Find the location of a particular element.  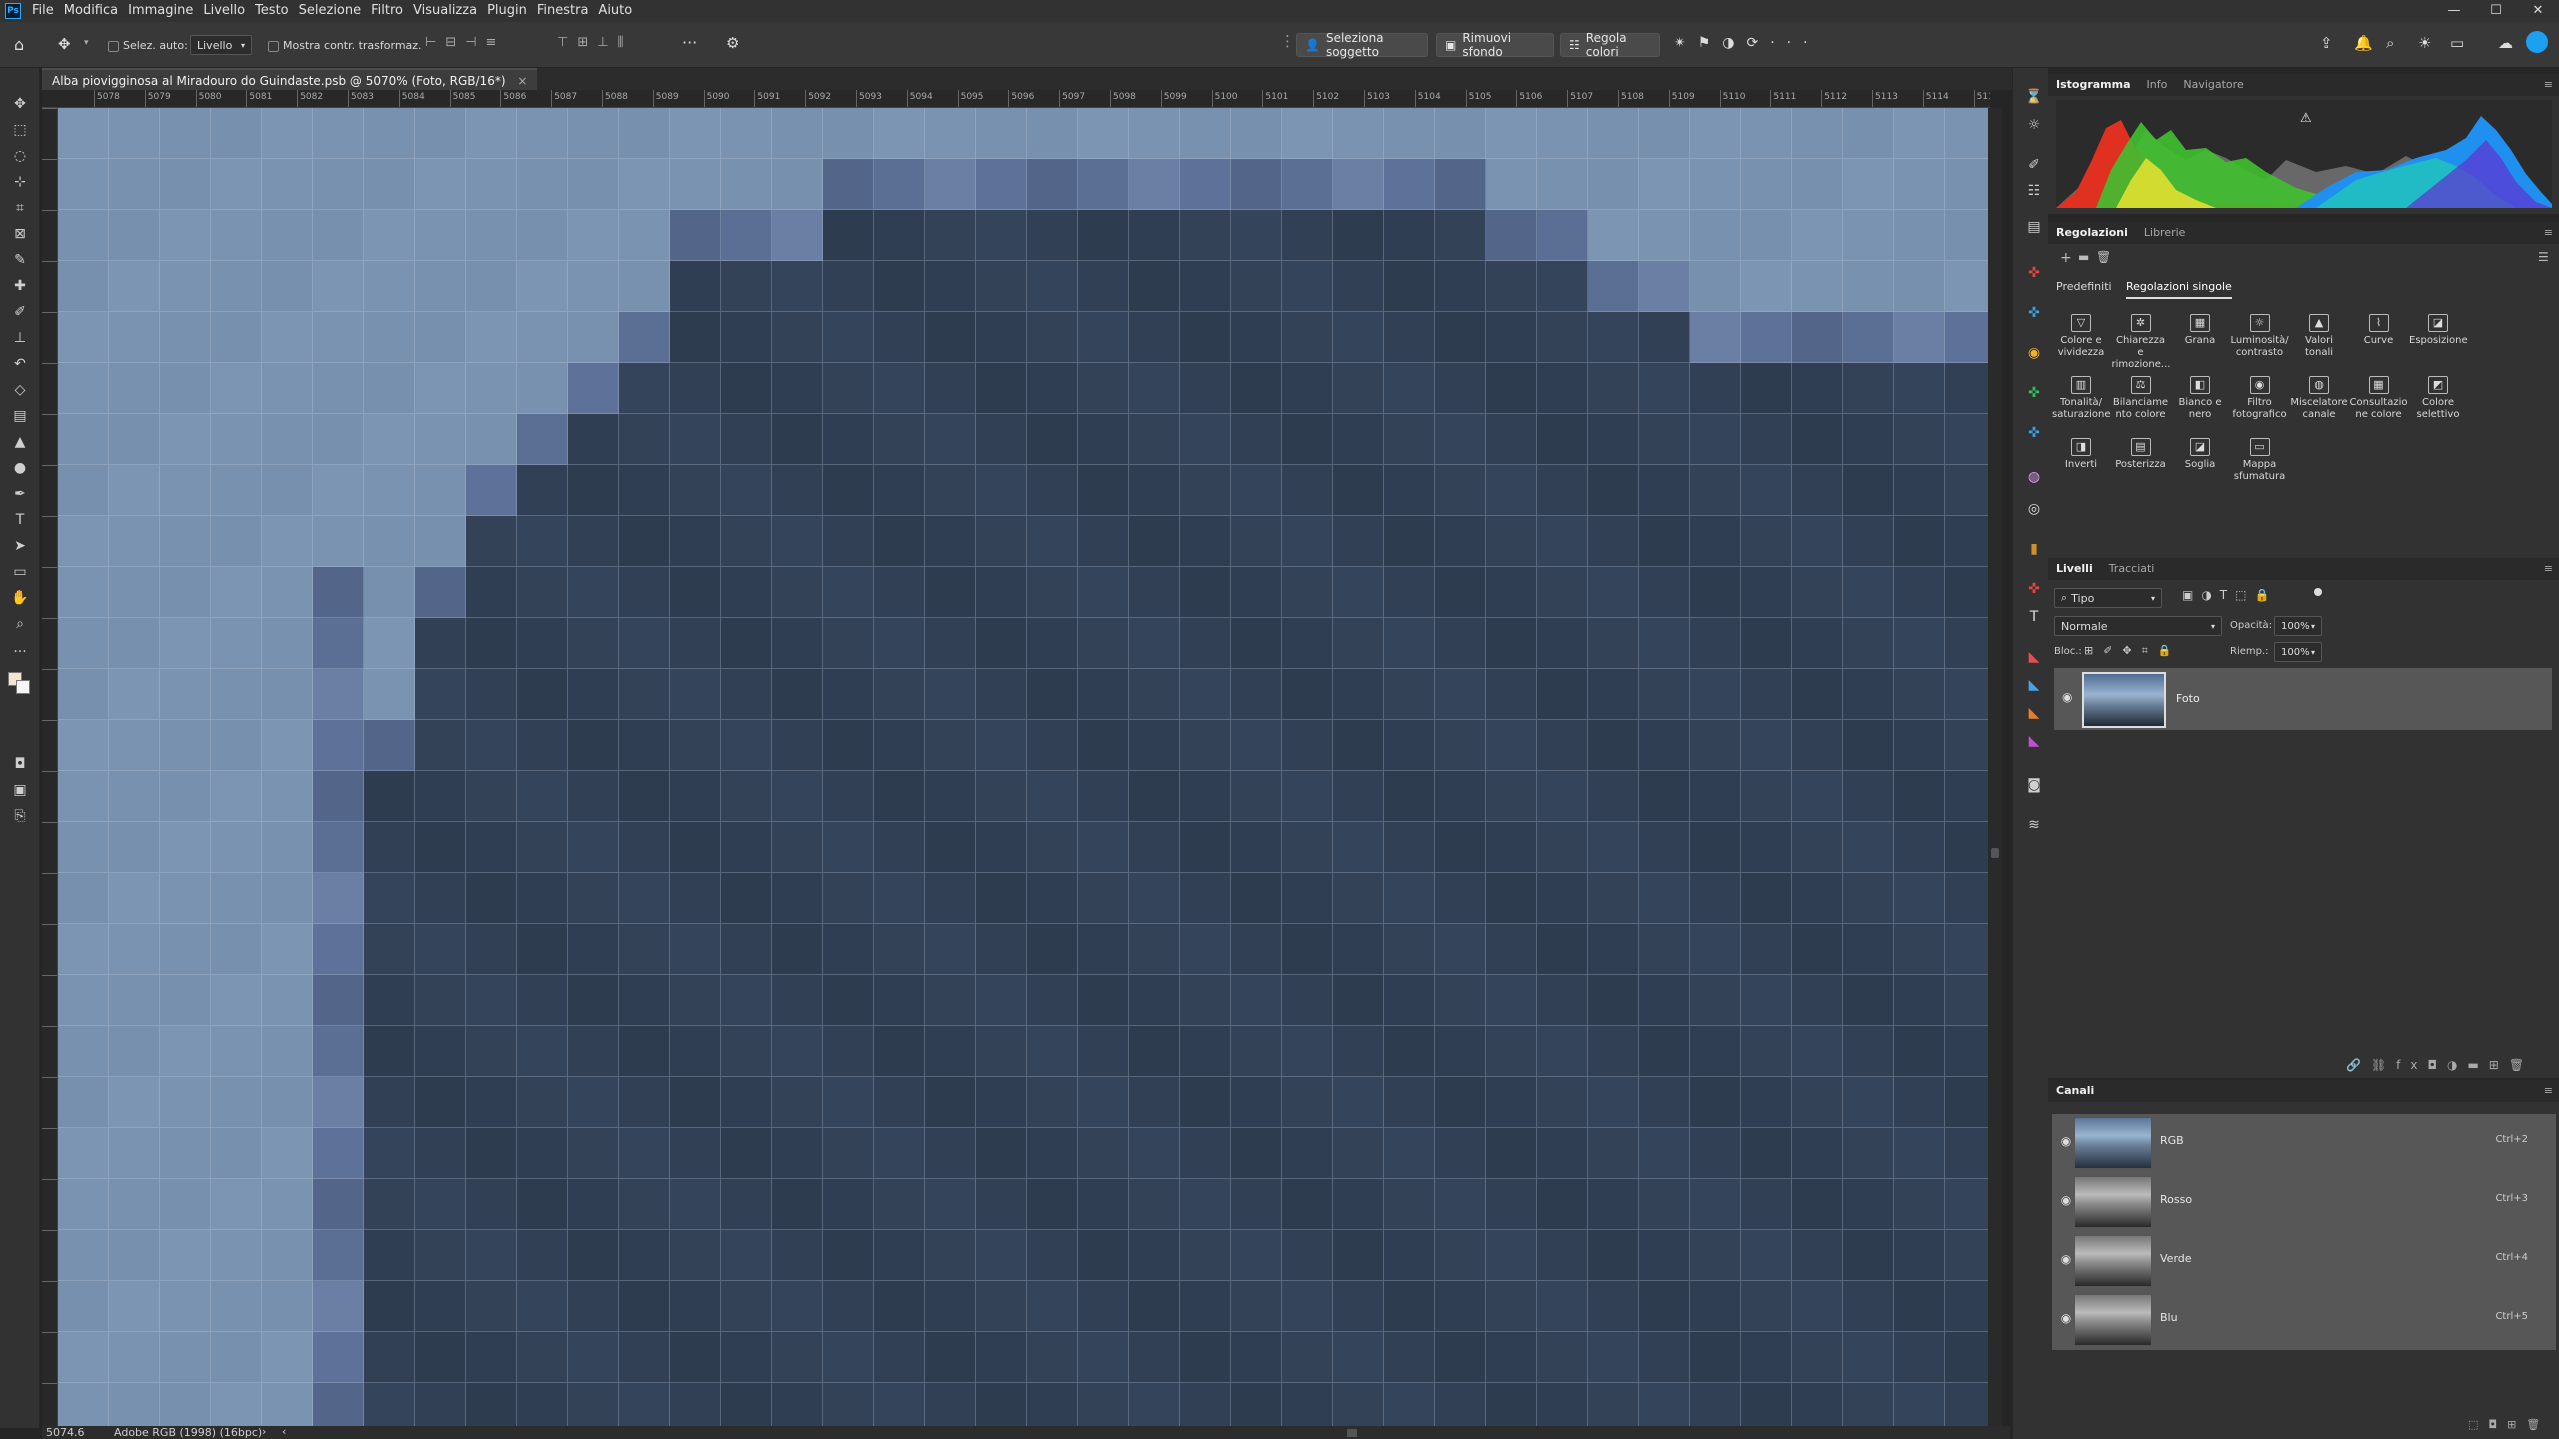

channel-row-rosso: ◉ Rosso Ctrl+3 is located at coordinates (2297, 1202).